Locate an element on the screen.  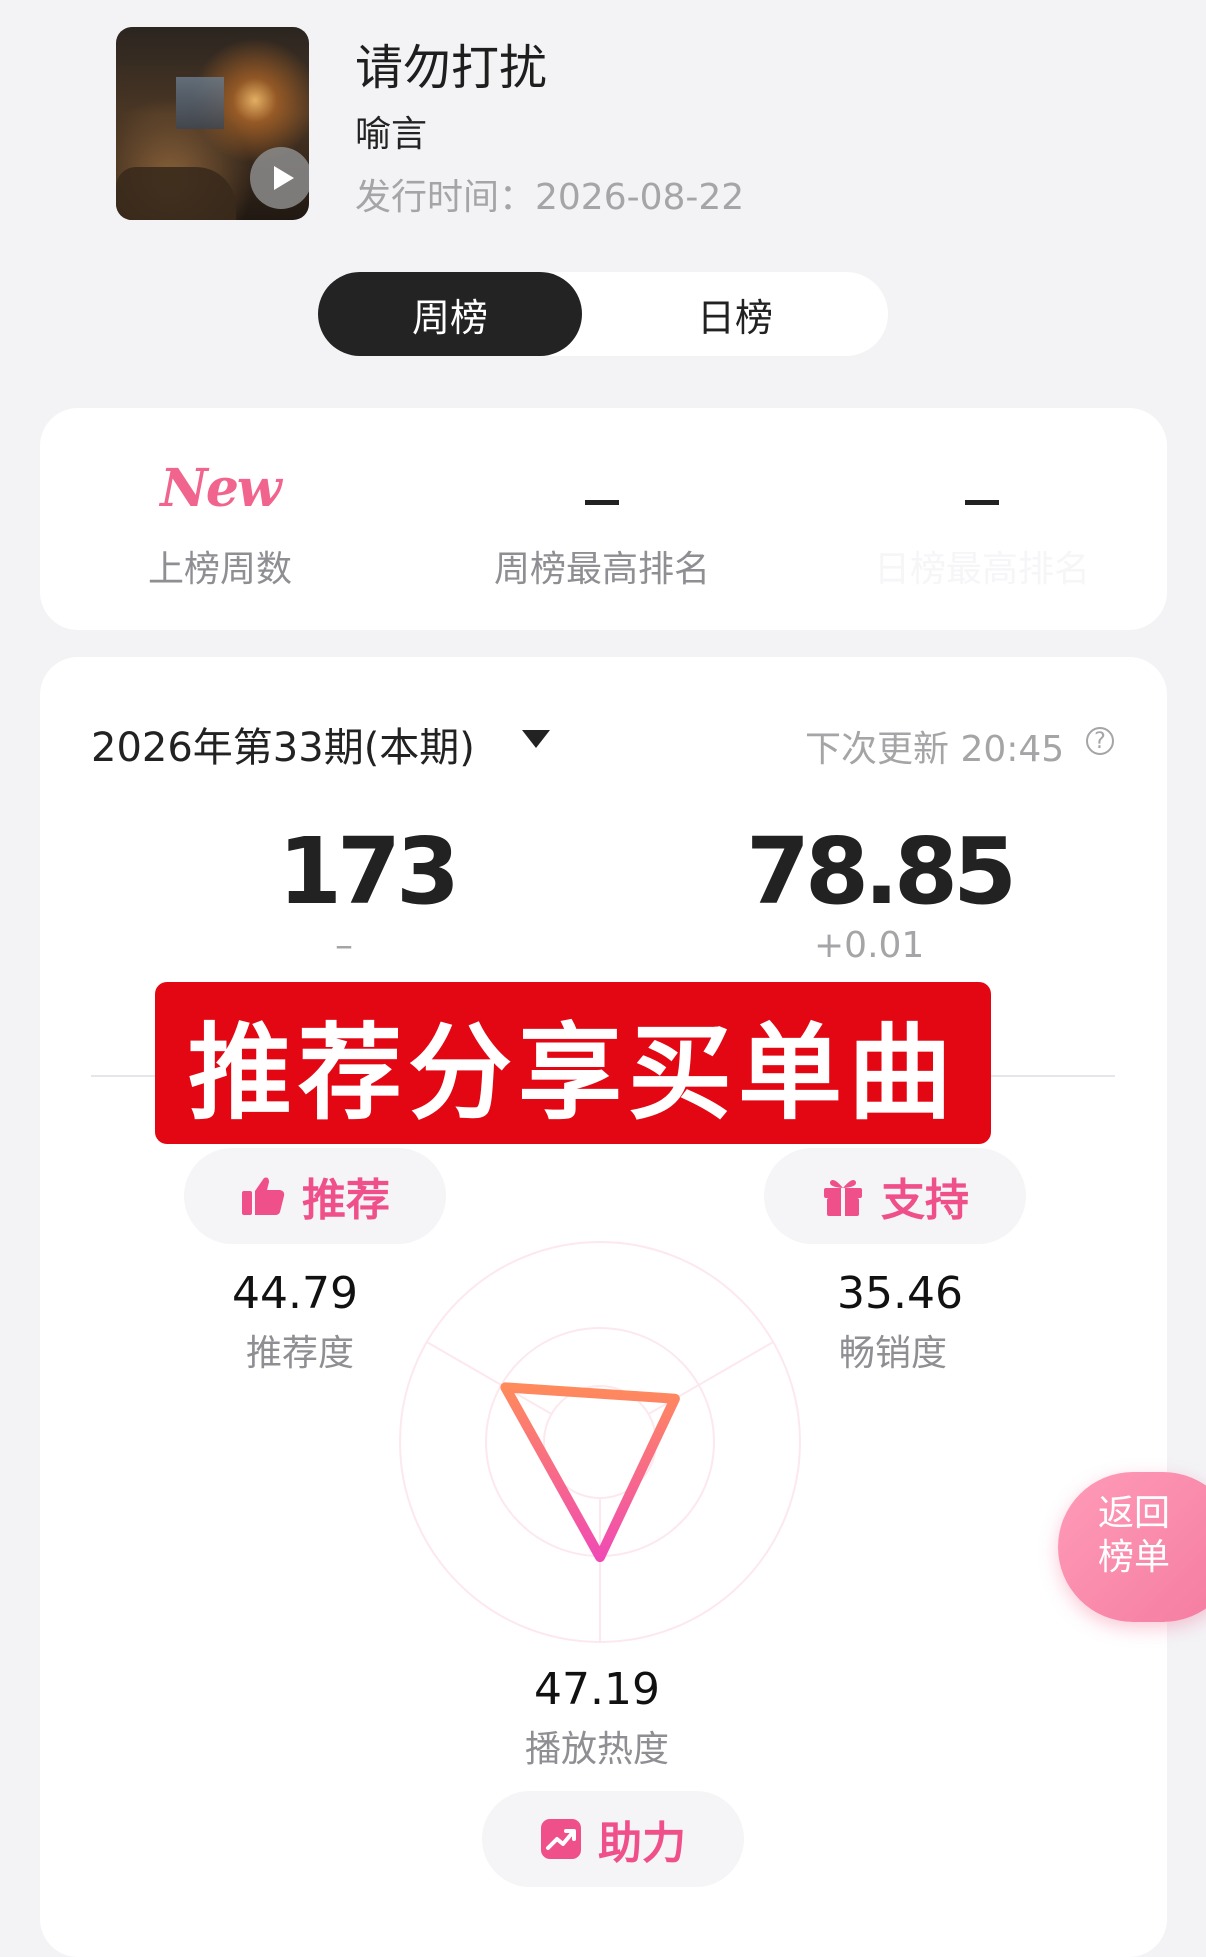
stat-week-peak: 周榜最高排名 is located at coordinates (602, 519).